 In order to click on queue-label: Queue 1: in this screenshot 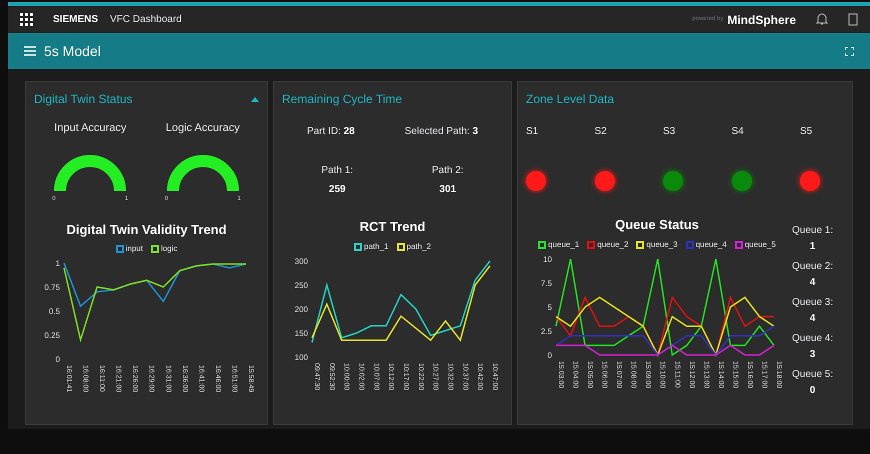, I will do `click(813, 231)`.